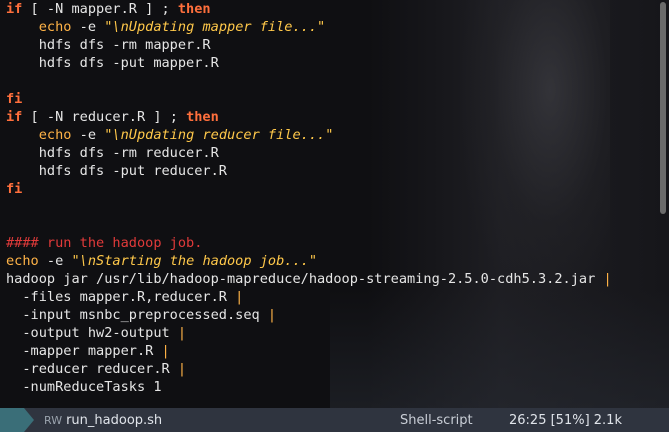 Image resolution: width=669 pixels, height=432 pixels. What do you see at coordinates (121, 297) in the screenshot?
I see `code-text: -files mapper.R,reducer.R` at bounding box center [121, 297].